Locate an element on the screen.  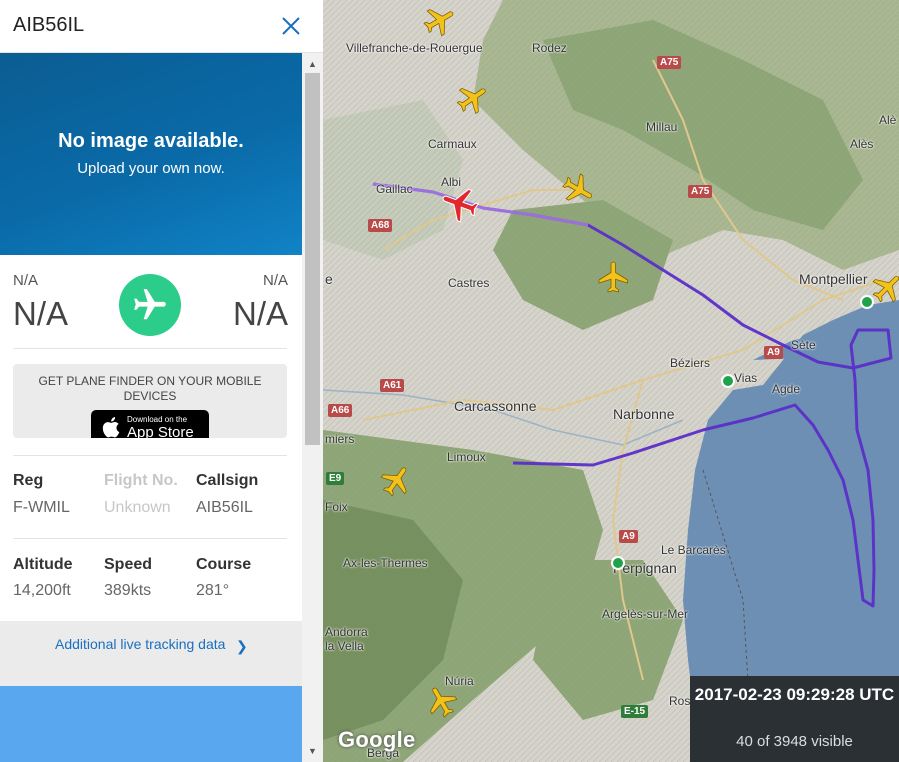
map-label-ale: Alè is located at coordinates (888, 120).